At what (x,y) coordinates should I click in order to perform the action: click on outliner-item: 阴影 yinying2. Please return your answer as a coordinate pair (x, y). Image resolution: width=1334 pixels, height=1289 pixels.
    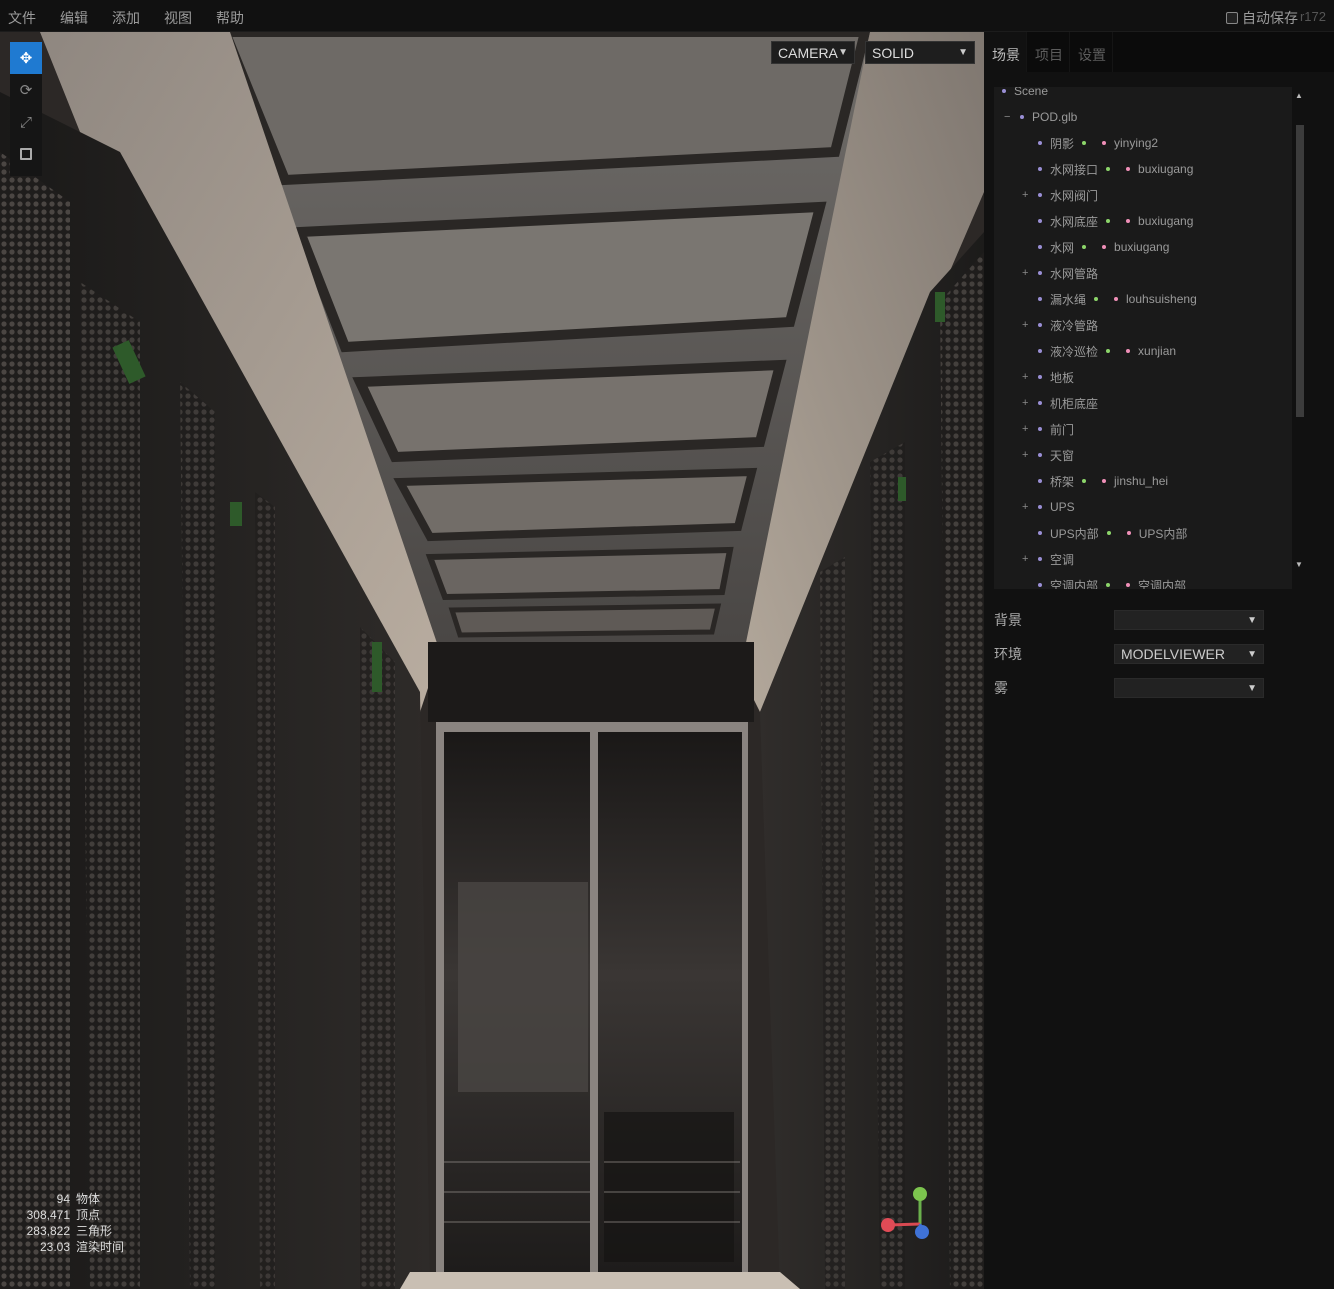
    Looking at the image, I should click on (1098, 143).